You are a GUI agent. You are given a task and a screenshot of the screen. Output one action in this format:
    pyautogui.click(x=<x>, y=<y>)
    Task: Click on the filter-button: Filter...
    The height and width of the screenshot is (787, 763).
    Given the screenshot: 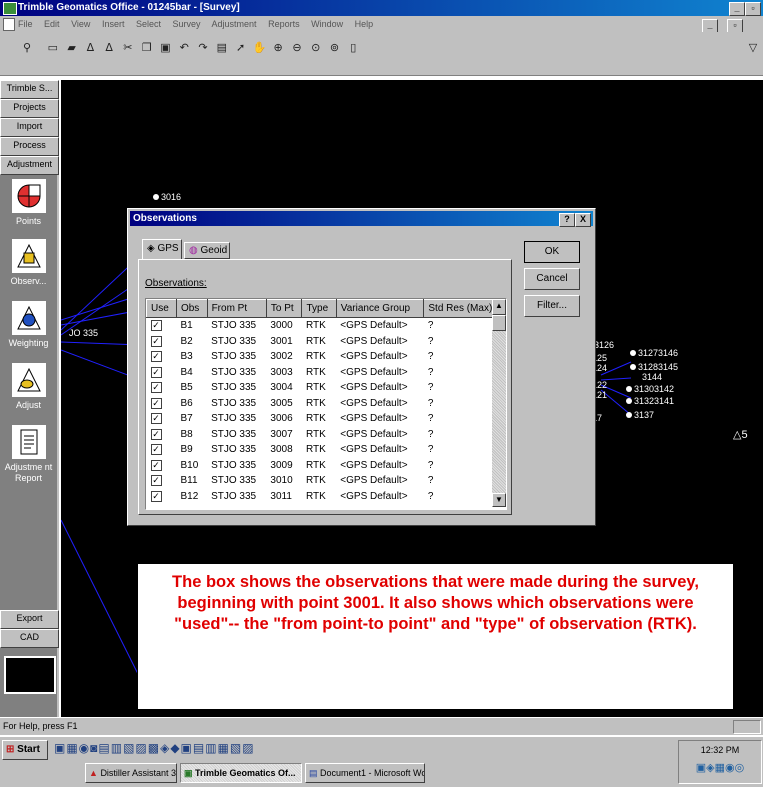 What is the action you would take?
    pyautogui.click(x=552, y=306)
    